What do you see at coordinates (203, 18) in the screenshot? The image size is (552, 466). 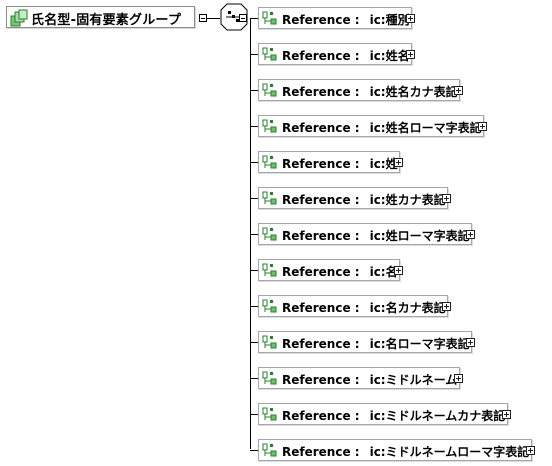 I see `root-collapse-toggle` at bounding box center [203, 18].